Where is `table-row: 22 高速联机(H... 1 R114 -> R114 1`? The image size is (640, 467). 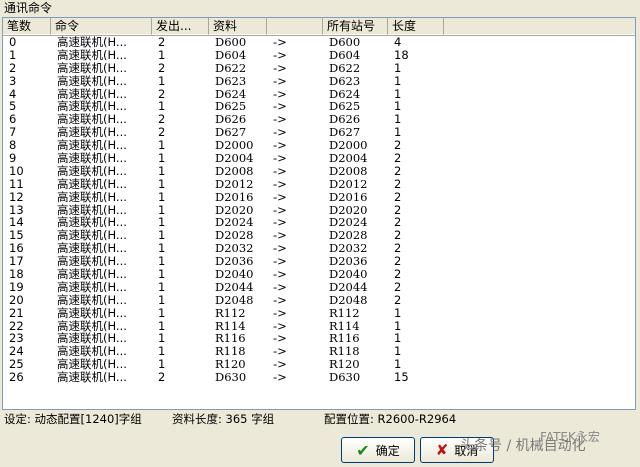 table-row: 22 高速联机(H... 1 R114 -> R114 1 is located at coordinates (319, 326).